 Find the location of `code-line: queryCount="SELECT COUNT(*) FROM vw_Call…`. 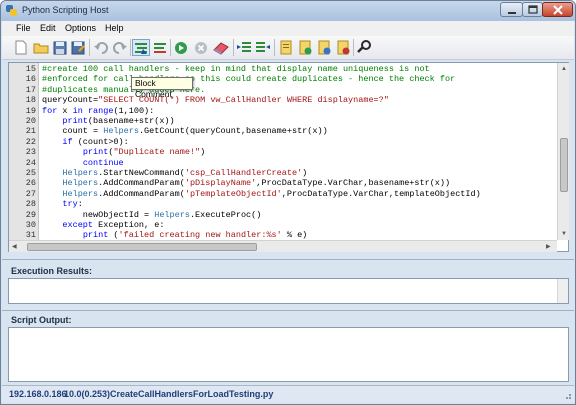

code-line: queryCount="SELECT COUNT(*) FROM vw_Call… is located at coordinates (215, 100).